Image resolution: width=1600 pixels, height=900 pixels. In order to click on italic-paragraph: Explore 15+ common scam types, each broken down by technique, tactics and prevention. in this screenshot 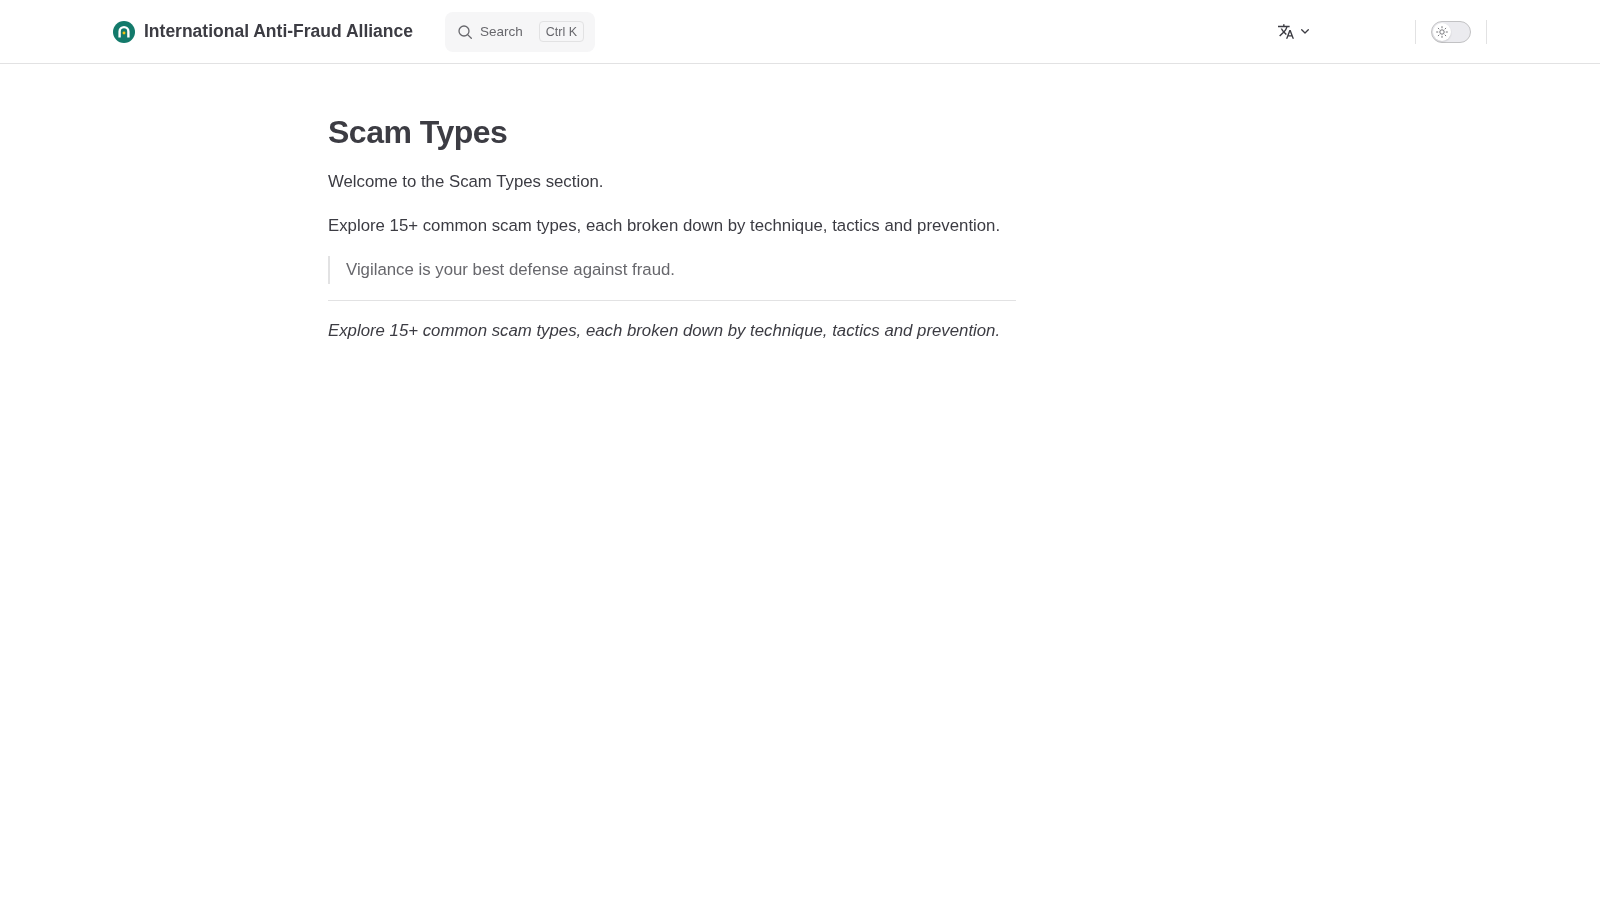, I will do `click(665, 331)`.